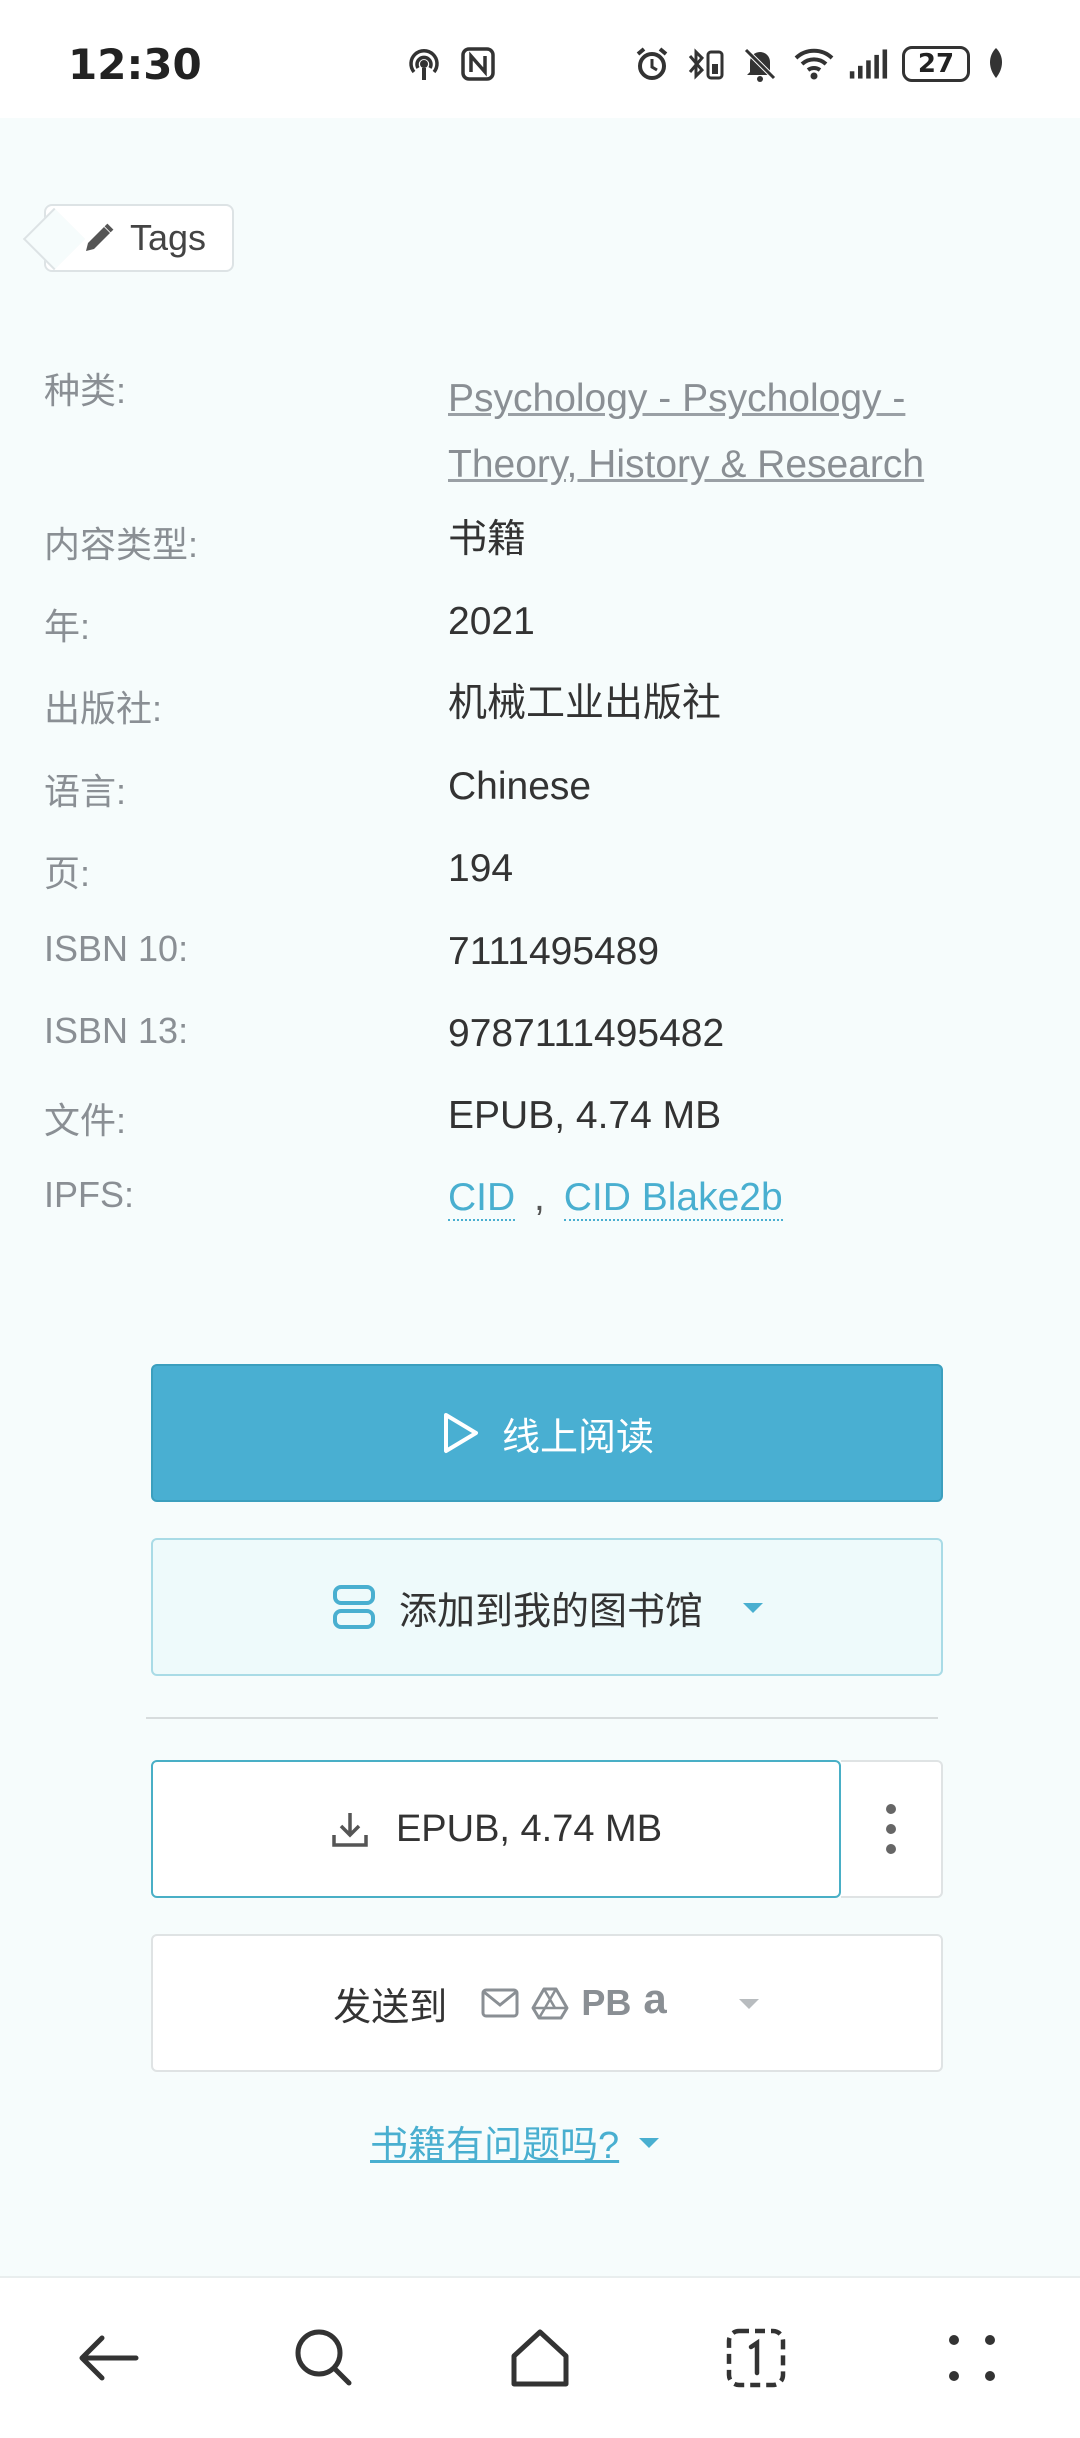 The width and height of the screenshot is (1080, 2438). I want to click on tags-button: Tags, so click(139, 238).